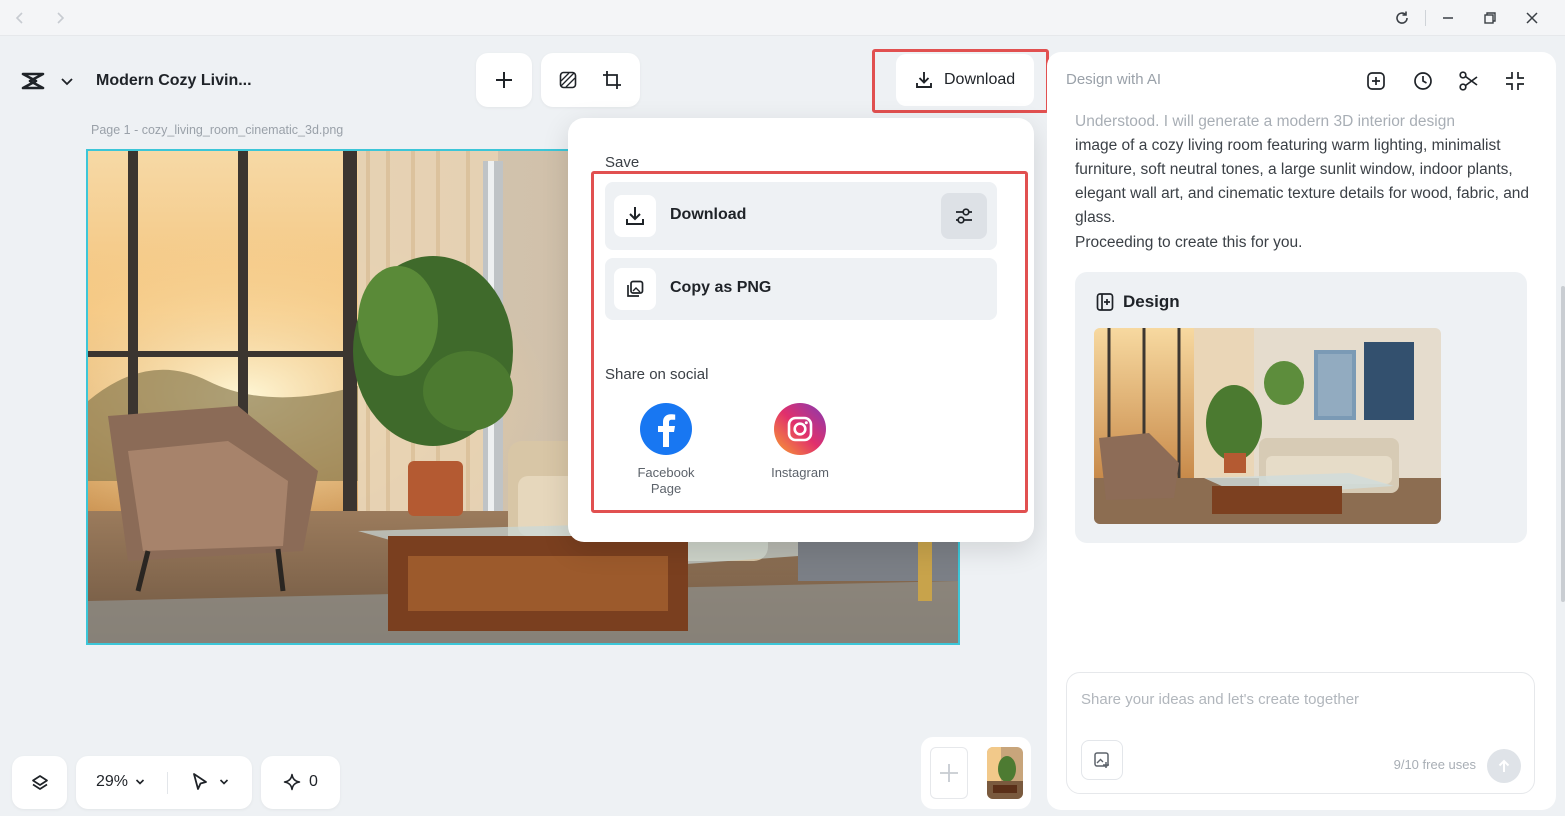 This screenshot has width=1565, height=816. I want to click on close-window-button, so click(1532, 18).